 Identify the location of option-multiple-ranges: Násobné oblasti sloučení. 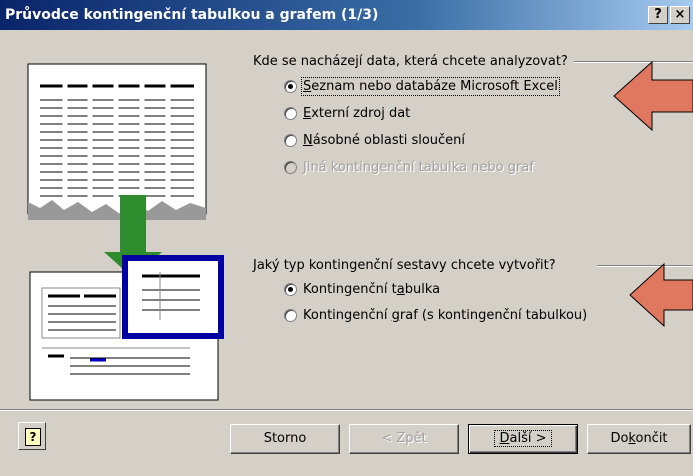
(374, 140).